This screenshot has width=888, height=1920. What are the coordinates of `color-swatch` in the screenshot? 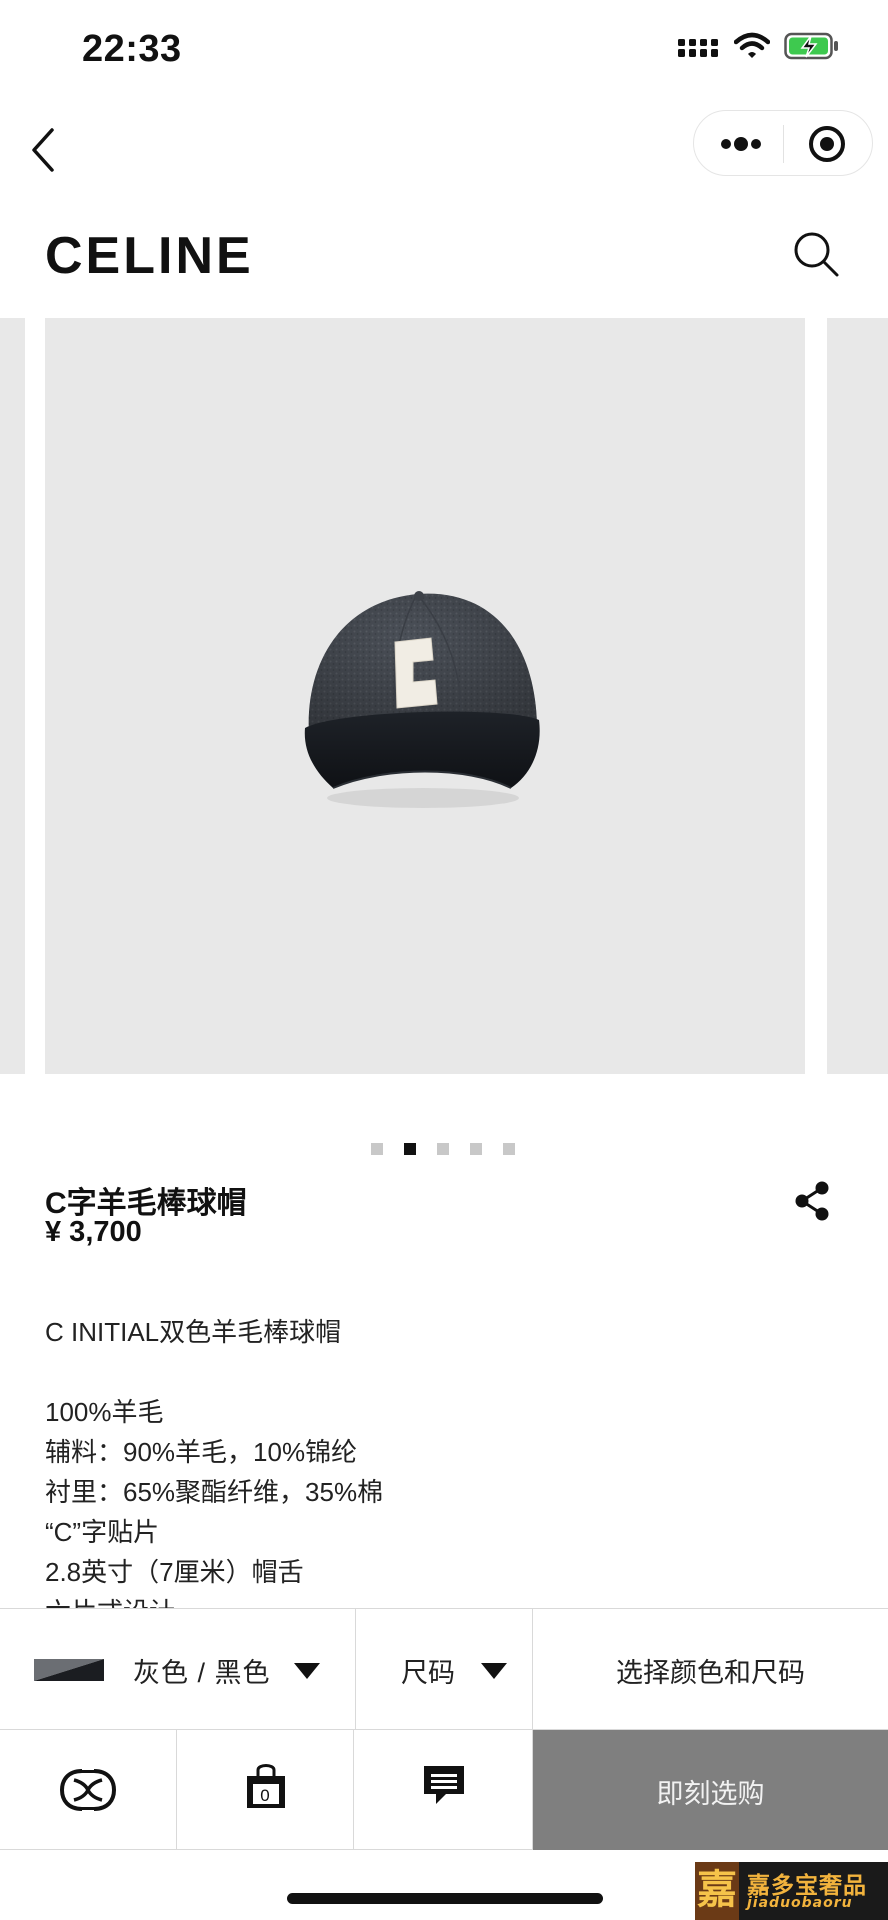 It's located at (69, 1670).